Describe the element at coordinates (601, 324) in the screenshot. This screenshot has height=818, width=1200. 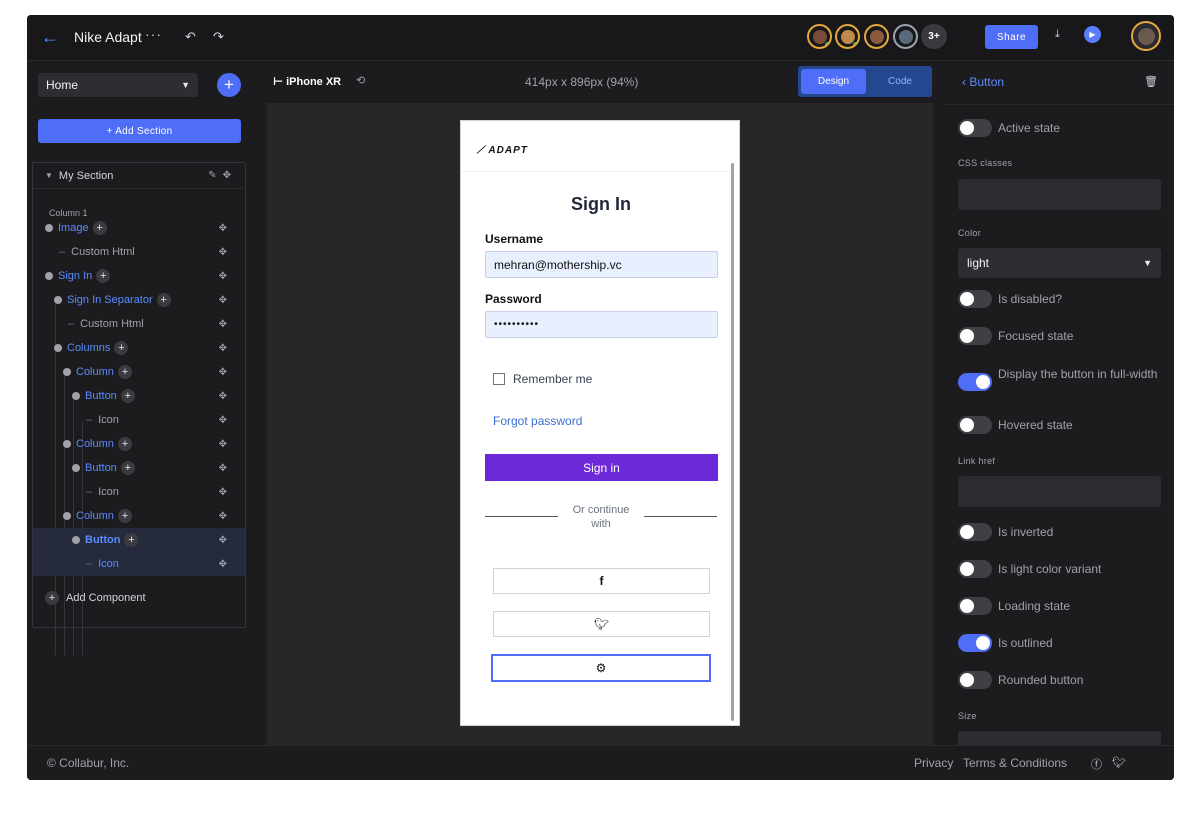
I see `password-input: ••••••••••` at that location.